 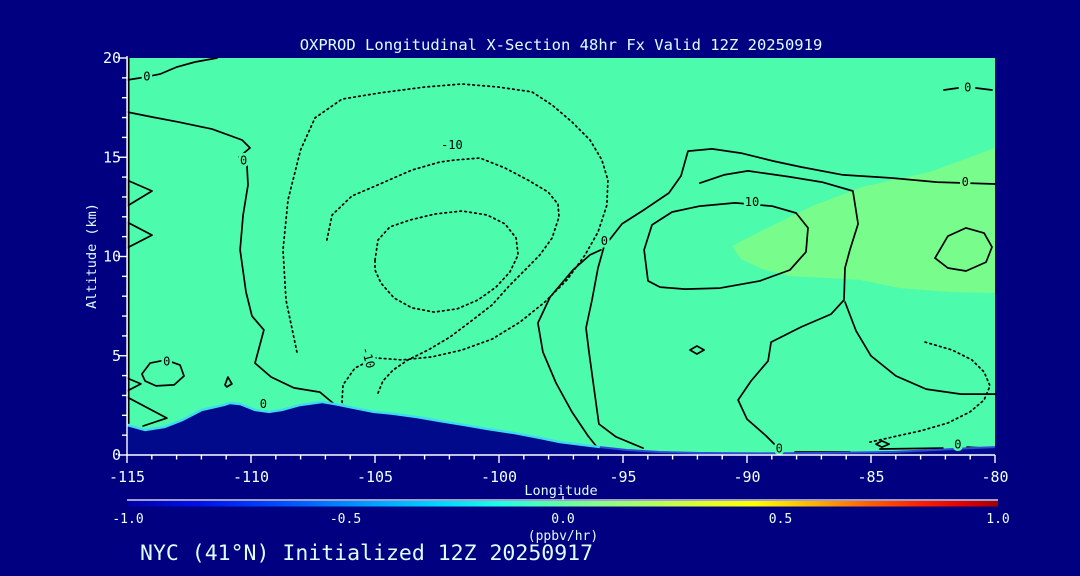 What do you see at coordinates (375, 477) in the screenshot?
I see `x-tick-label: -105` at bounding box center [375, 477].